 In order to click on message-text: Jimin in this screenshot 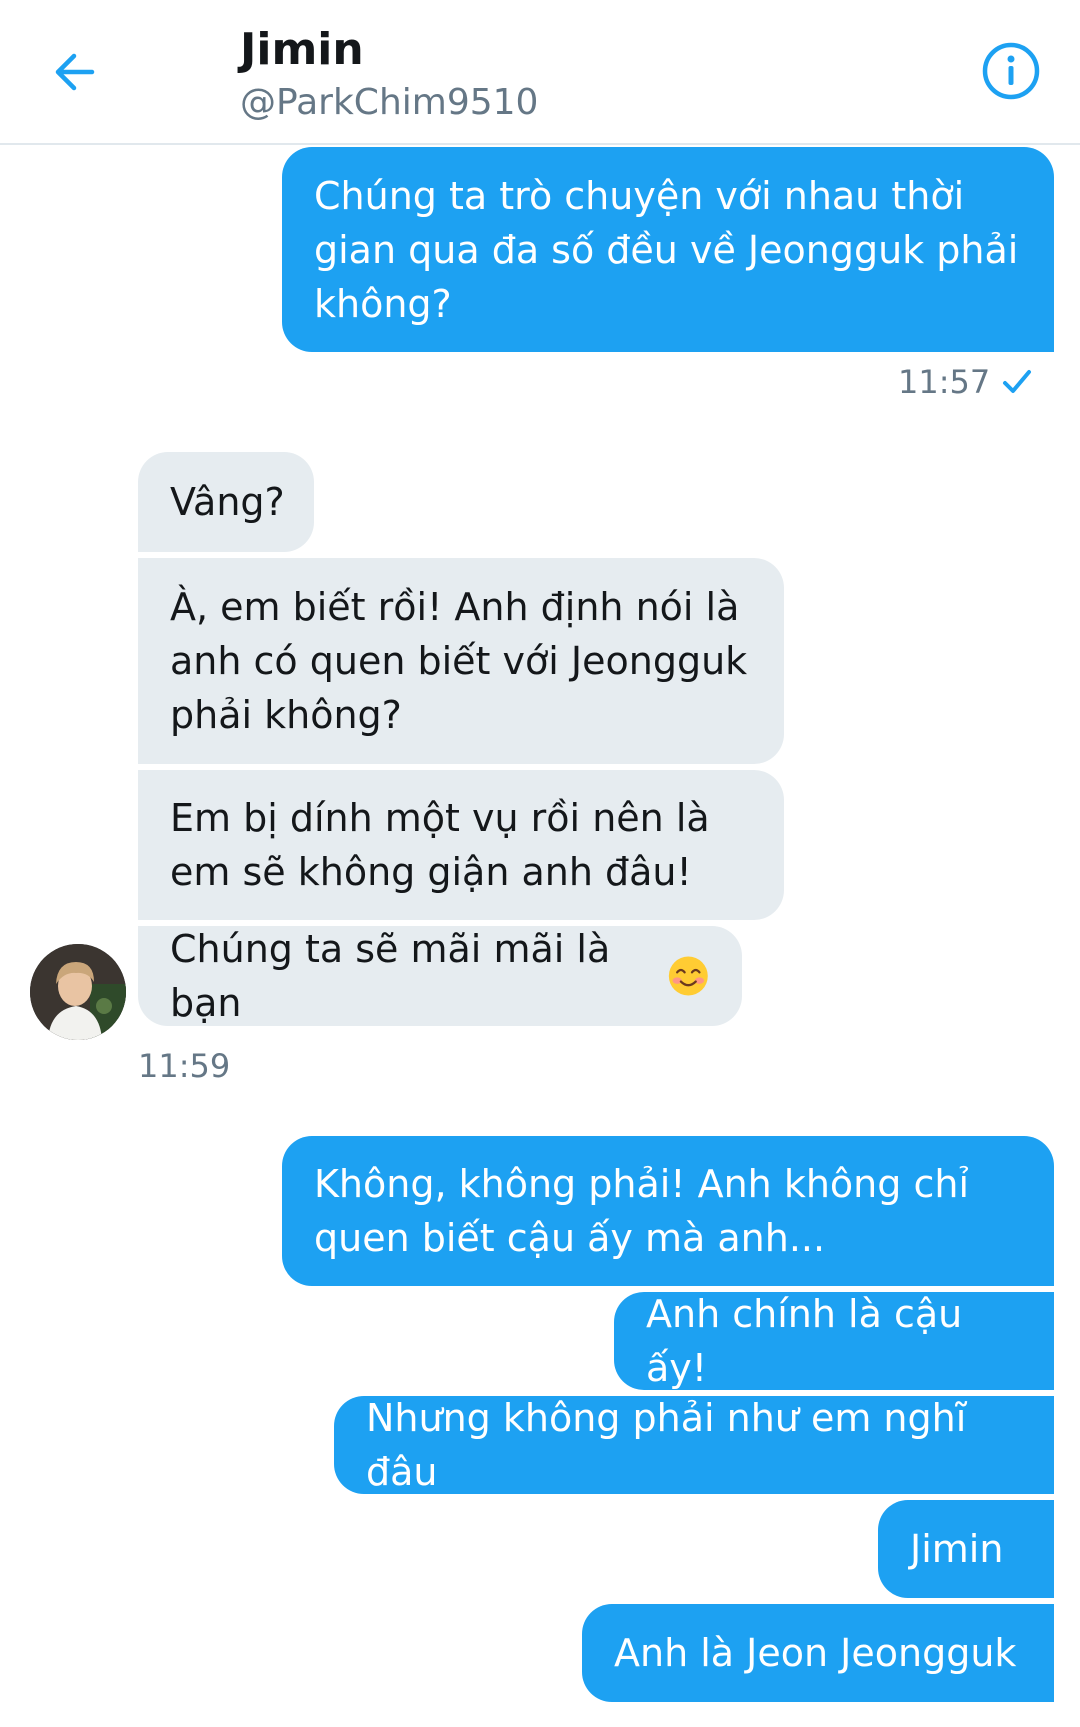, I will do `click(957, 1549)`.